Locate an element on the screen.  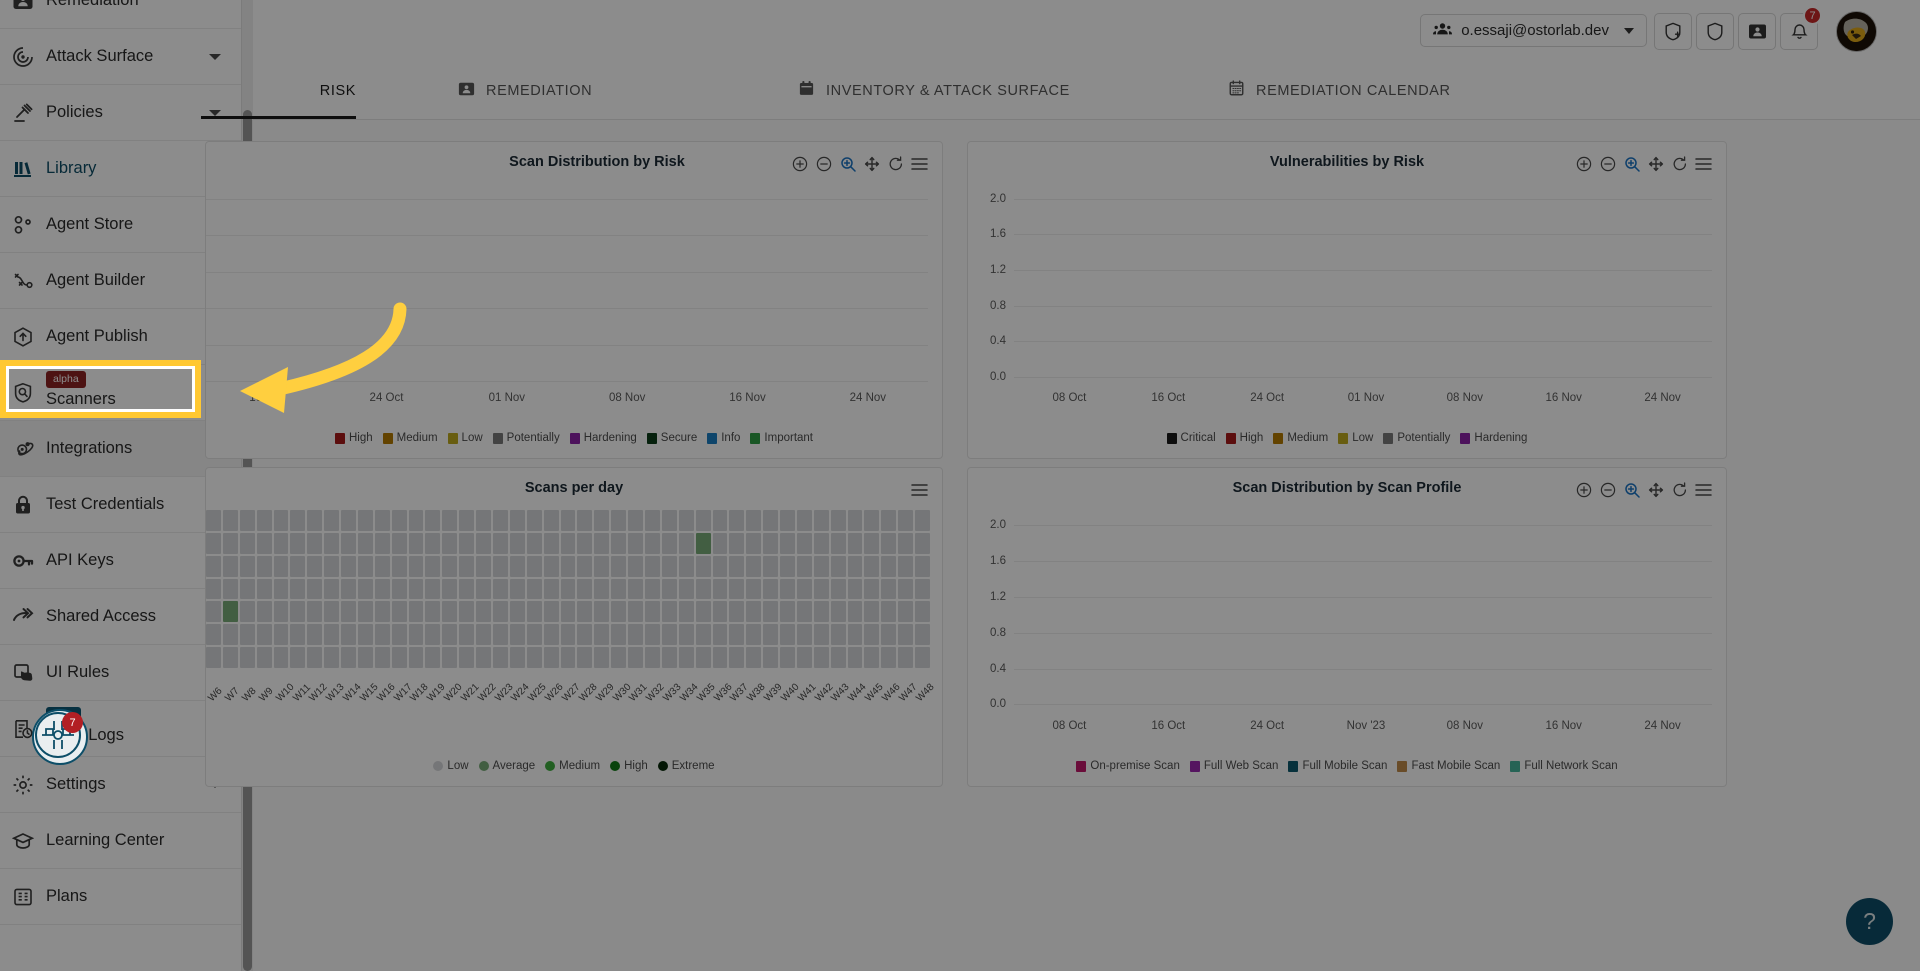
zoom-out-icon is located at coordinates (1607, 163).